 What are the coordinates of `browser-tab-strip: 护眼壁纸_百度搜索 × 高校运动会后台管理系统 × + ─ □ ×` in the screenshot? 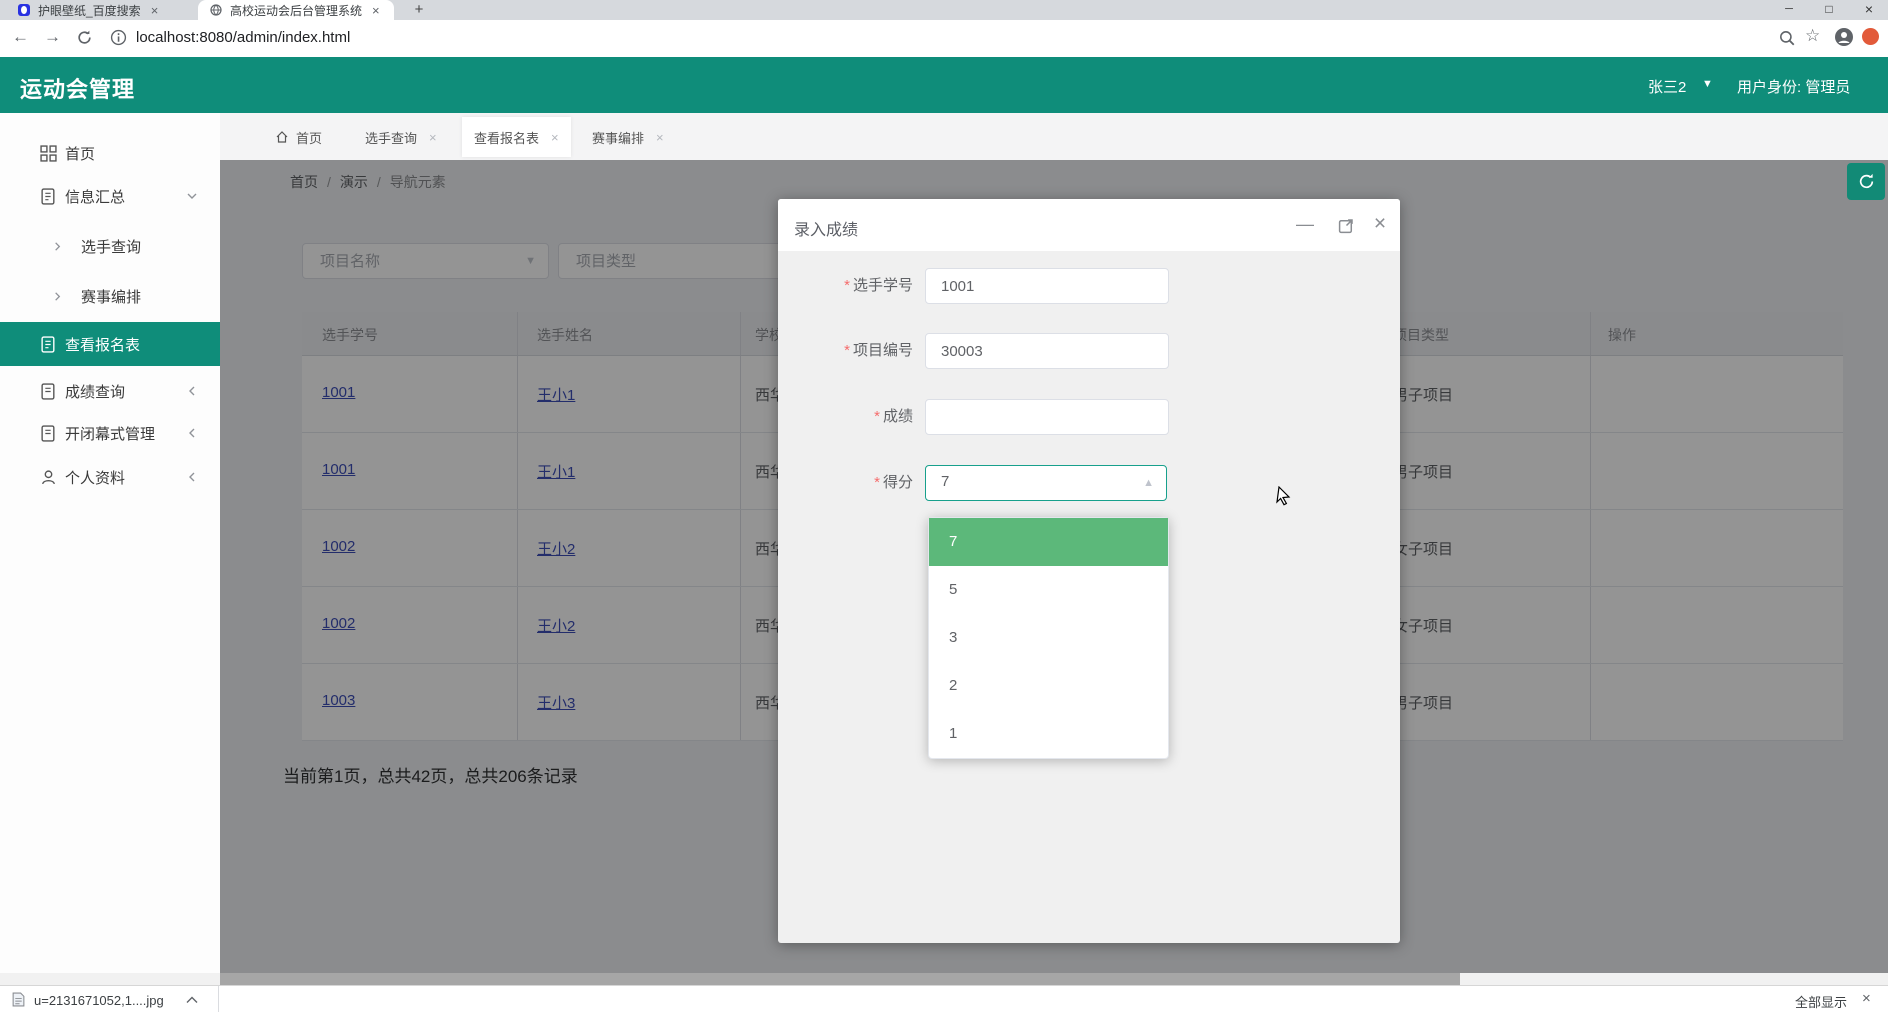 It's located at (944, 10).